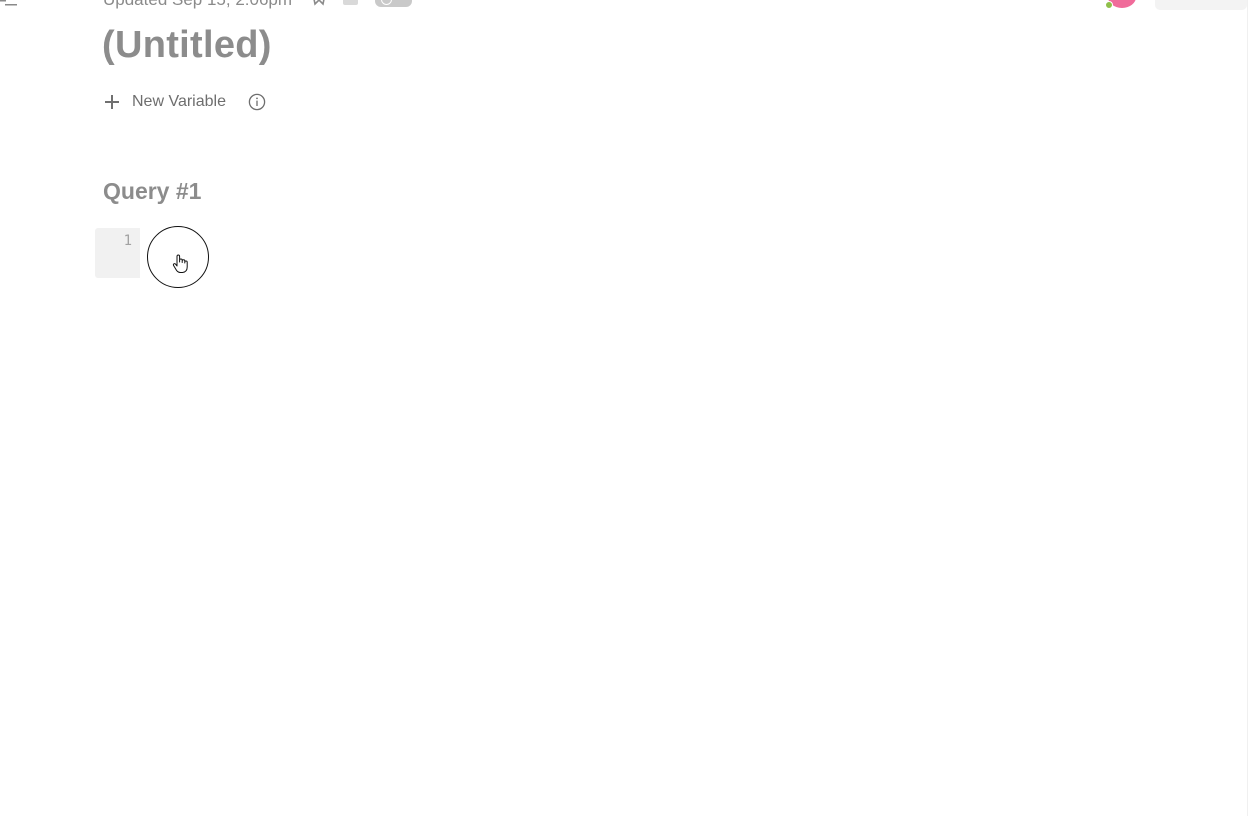 This screenshot has width=1254, height=816. What do you see at coordinates (127, 241) in the screenshot?
I see `line-number: 1` at bounding box center [127, 241].